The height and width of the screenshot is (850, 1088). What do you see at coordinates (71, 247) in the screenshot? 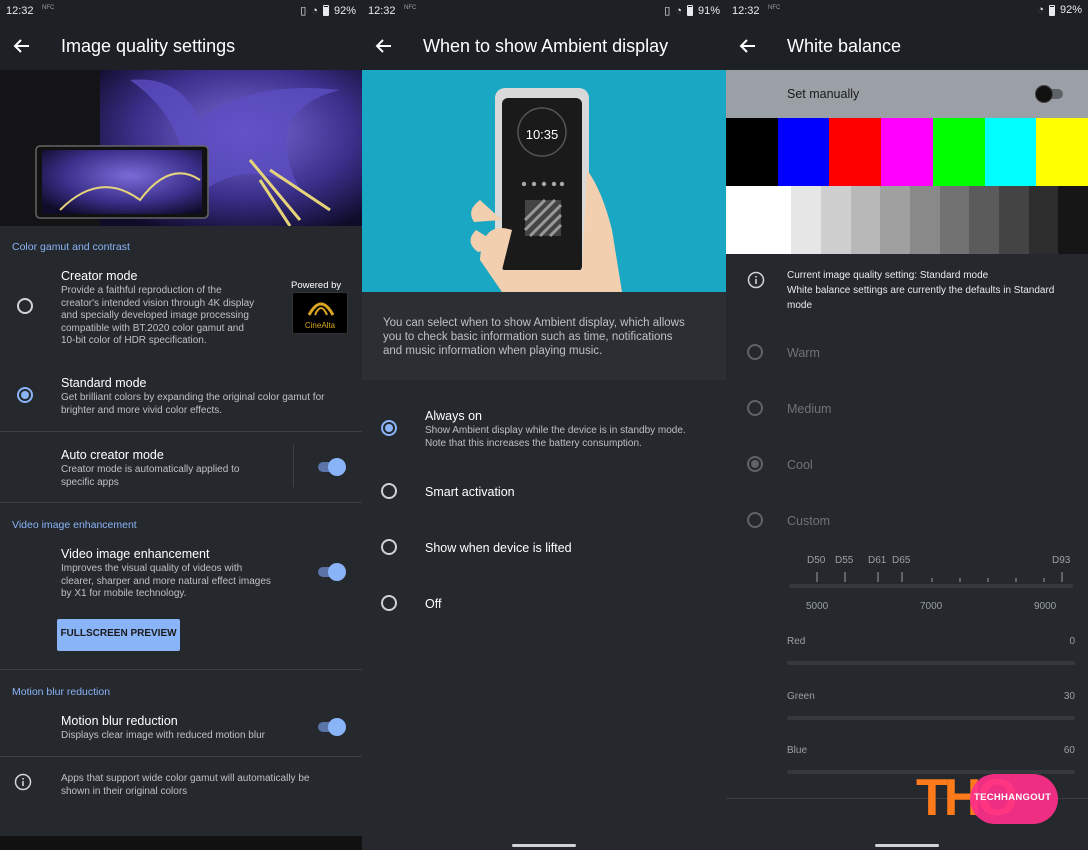
I see `section-color-gamut: Color gamut and contrast` at bounding box center [71, 247].